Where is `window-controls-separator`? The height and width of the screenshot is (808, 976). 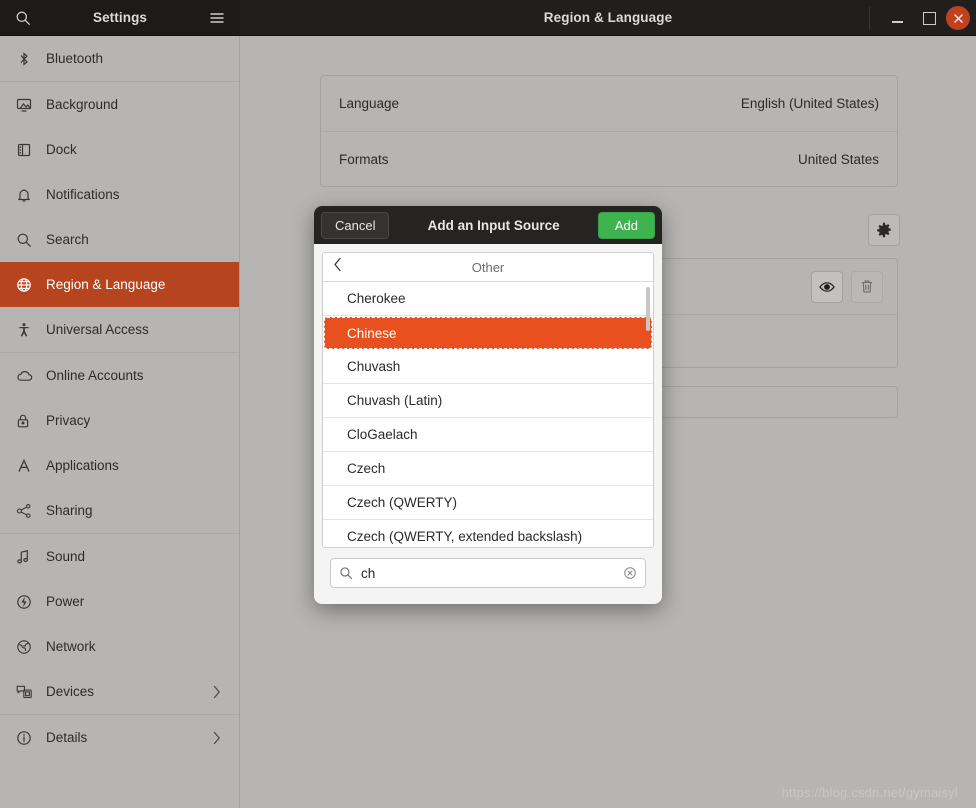
window-controls-separator is located at coordinates (869, 18).